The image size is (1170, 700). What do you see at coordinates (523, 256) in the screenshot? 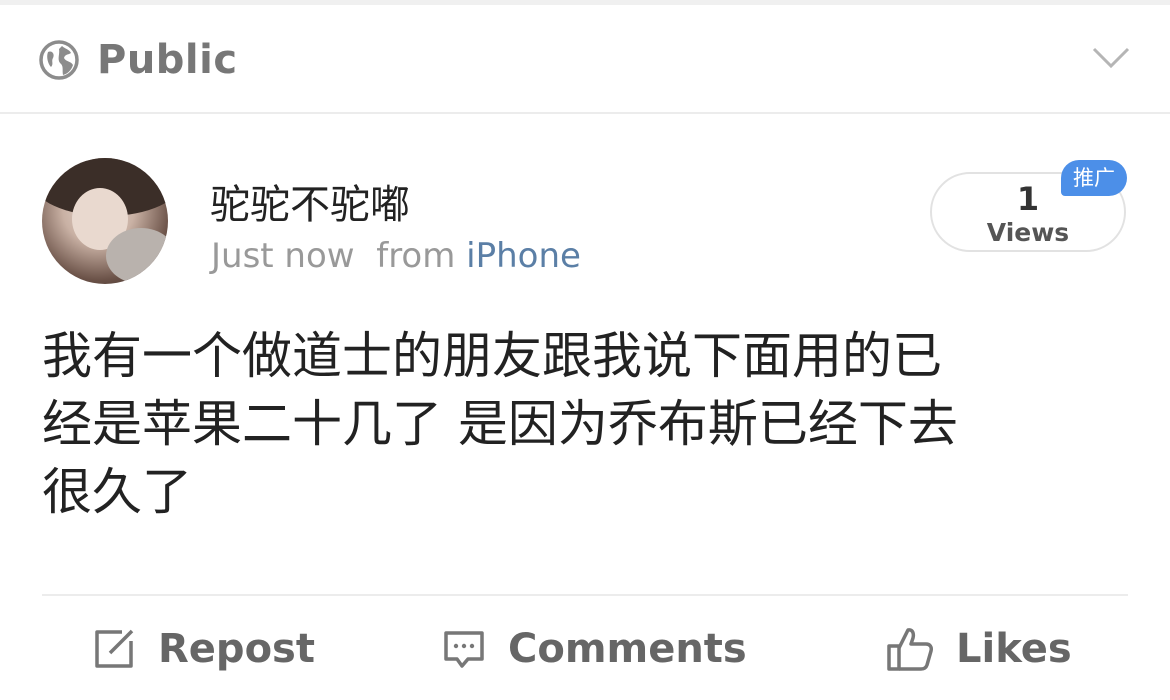
I see `post-source: iPhone` at bounding box center [523, 256].